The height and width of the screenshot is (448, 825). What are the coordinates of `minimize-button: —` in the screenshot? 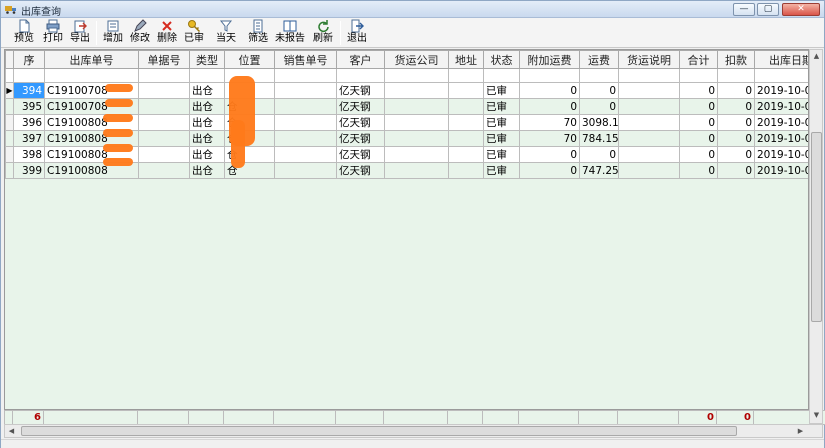 It's located at (744, 9).